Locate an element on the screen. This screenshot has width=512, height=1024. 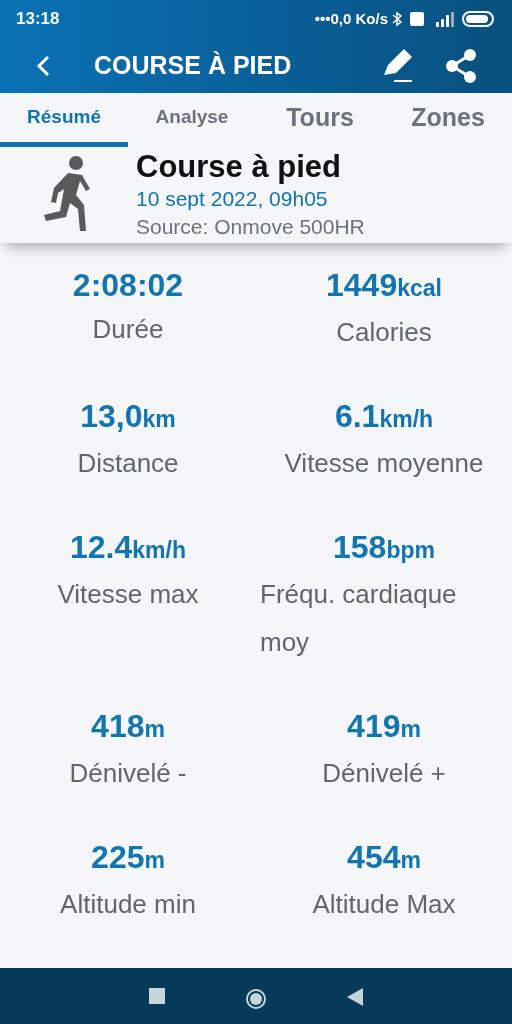
stat-label: Dénivelé + is located at coordinates (384, 773).